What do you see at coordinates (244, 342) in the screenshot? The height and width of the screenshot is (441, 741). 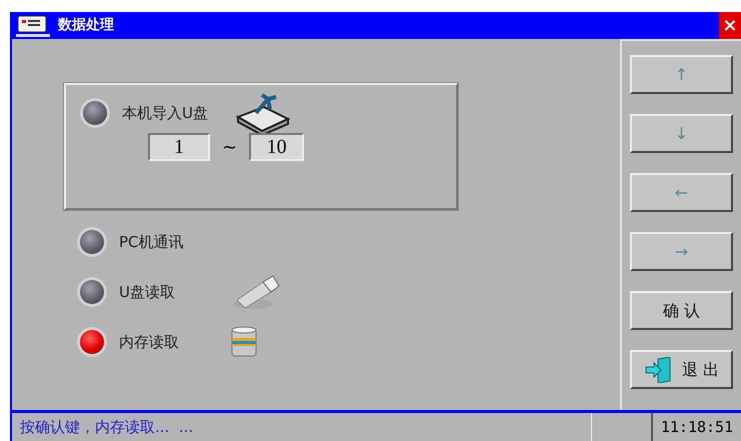 I see `database-icon` at bounding box center [244, 342].